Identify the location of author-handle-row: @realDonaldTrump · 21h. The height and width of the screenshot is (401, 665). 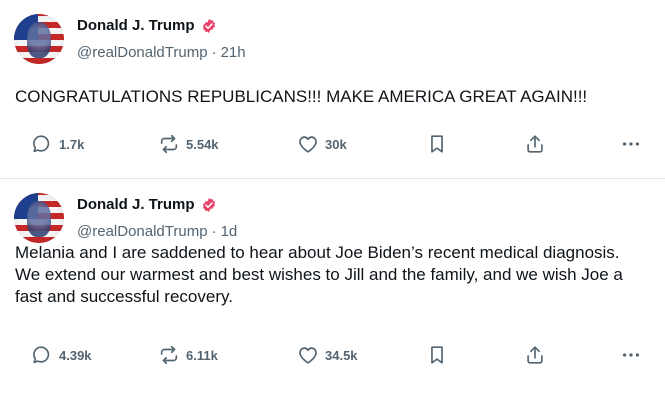
(161, 52).